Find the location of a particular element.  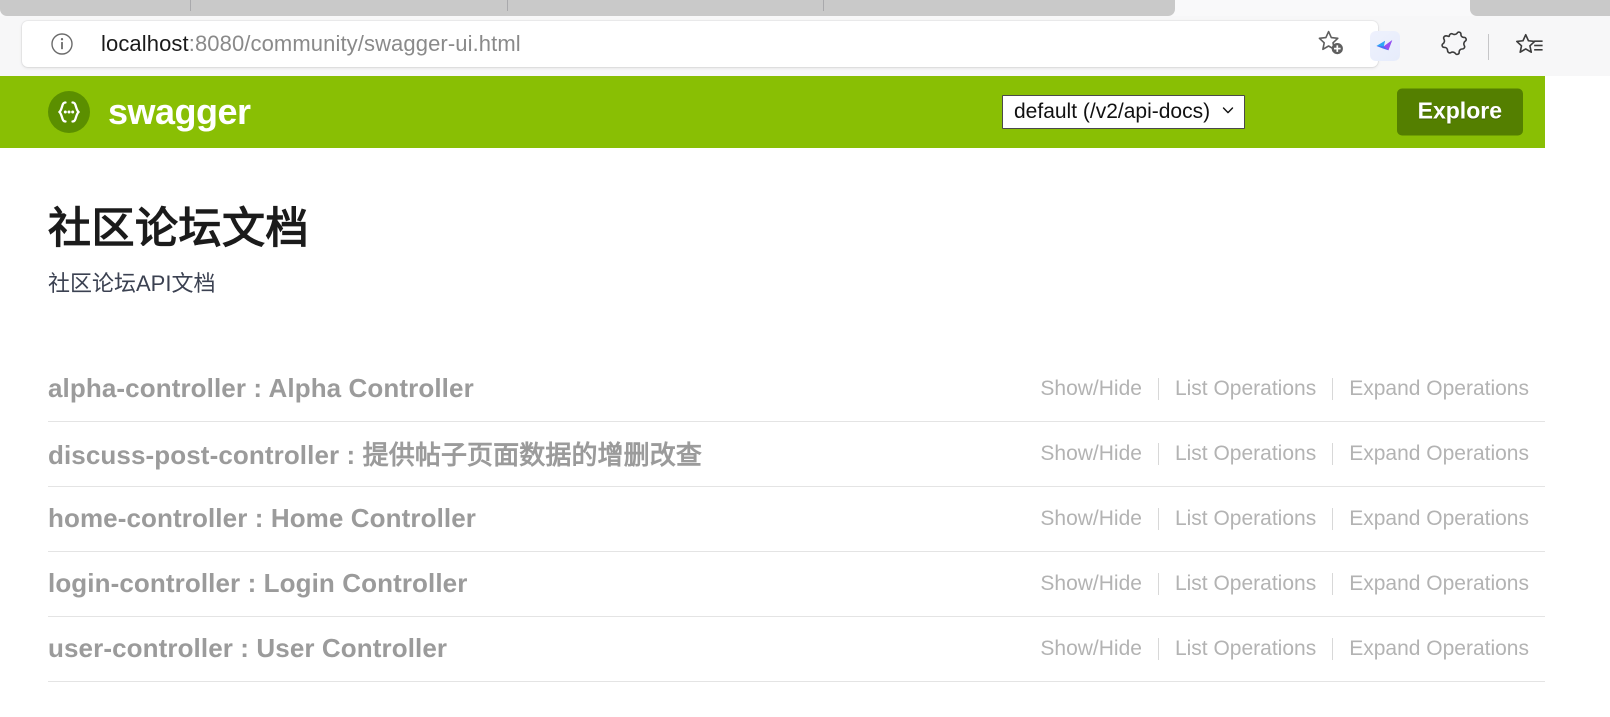

swagger-braces-icon is located at coordinates (69, 112).